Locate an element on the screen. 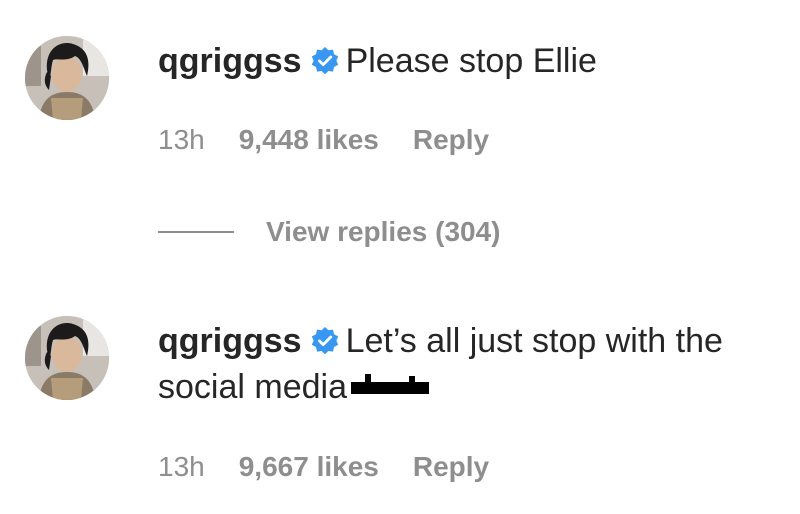 The image size is (800, 514). redacted-word is located at coordinates (389, 384).